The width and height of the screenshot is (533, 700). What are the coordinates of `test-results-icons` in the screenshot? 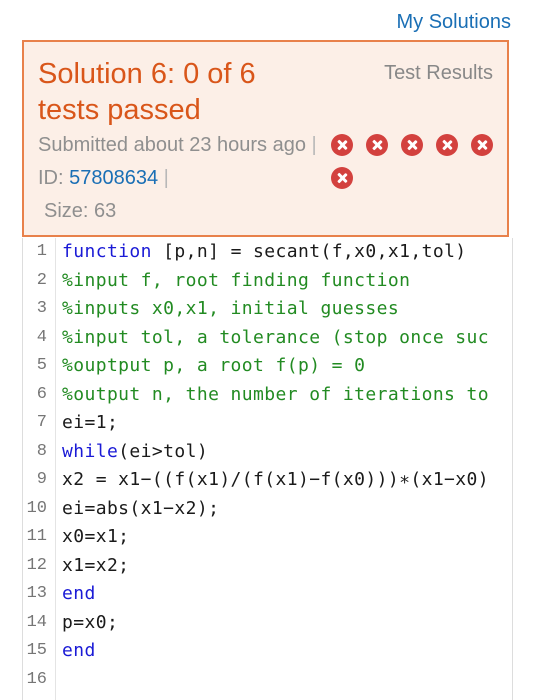 It's located at (421, 167).